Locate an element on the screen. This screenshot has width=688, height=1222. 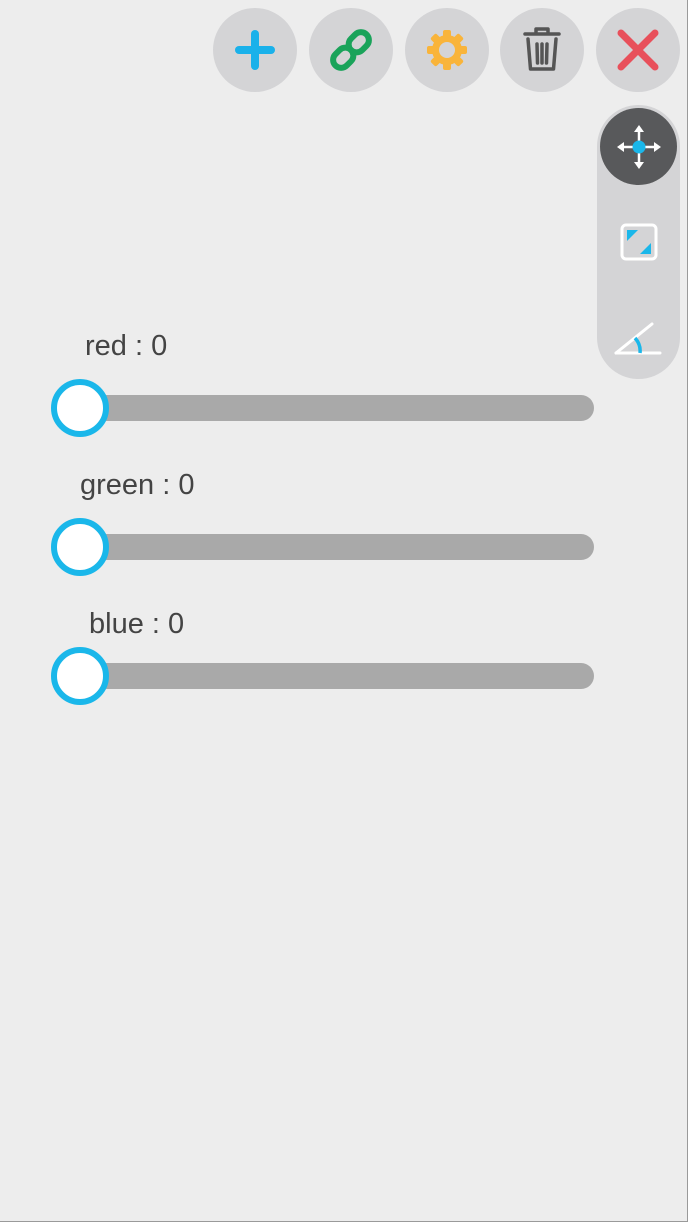
link-icon is located at coordinates (351, 50).